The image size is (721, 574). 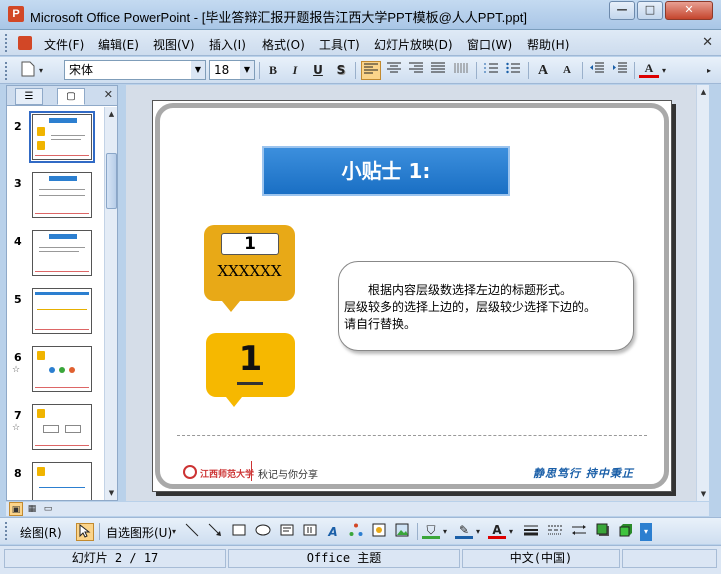 What do you see at coordinates (650, 10) in the screenshot?
I see `maximize-button: □` at bounding box center [650, 10].